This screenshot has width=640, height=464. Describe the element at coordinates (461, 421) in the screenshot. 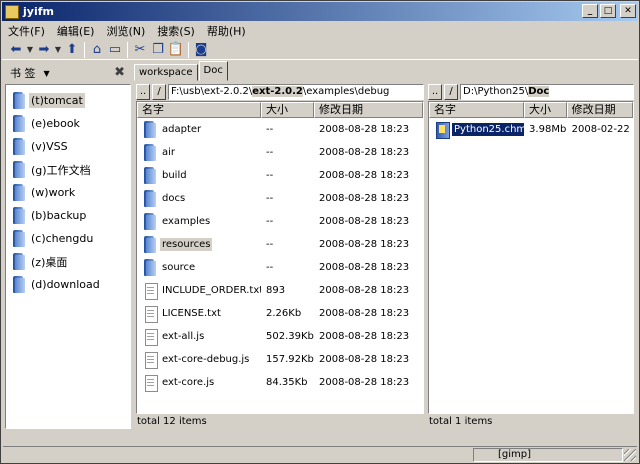

I see `right-status: total 1 items` at that location.